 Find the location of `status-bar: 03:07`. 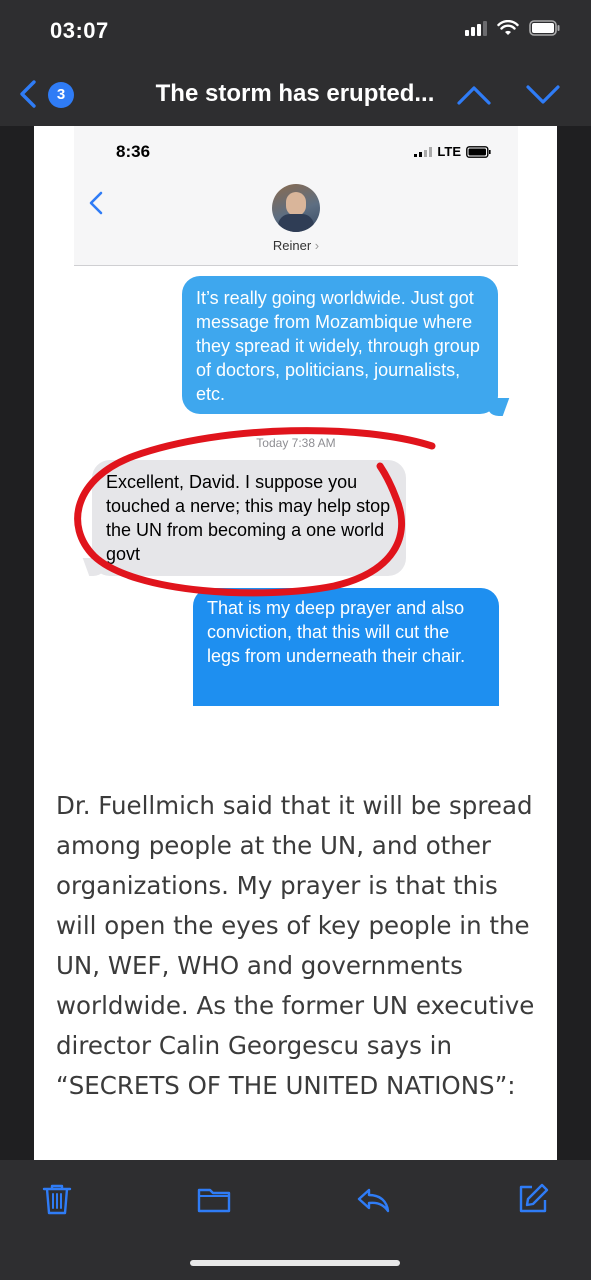

status-bar: 03:07 is located at coordinates (295, 31).